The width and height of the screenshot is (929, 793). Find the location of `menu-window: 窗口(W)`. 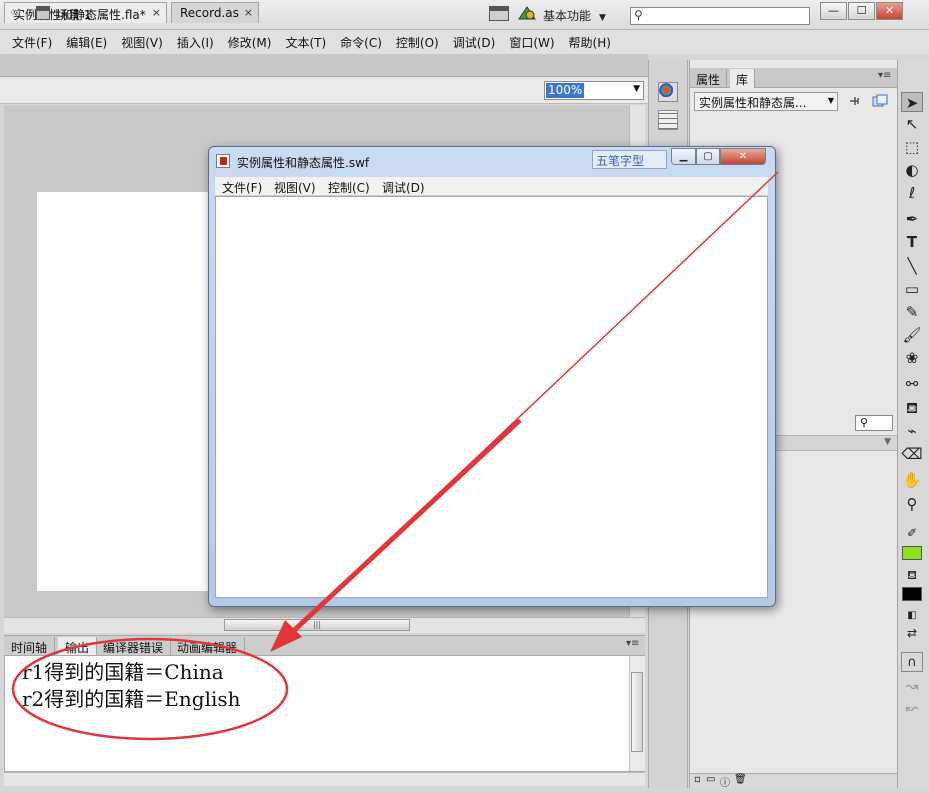

menu-window: 窗口(W) is located at coordinates (531, 42).